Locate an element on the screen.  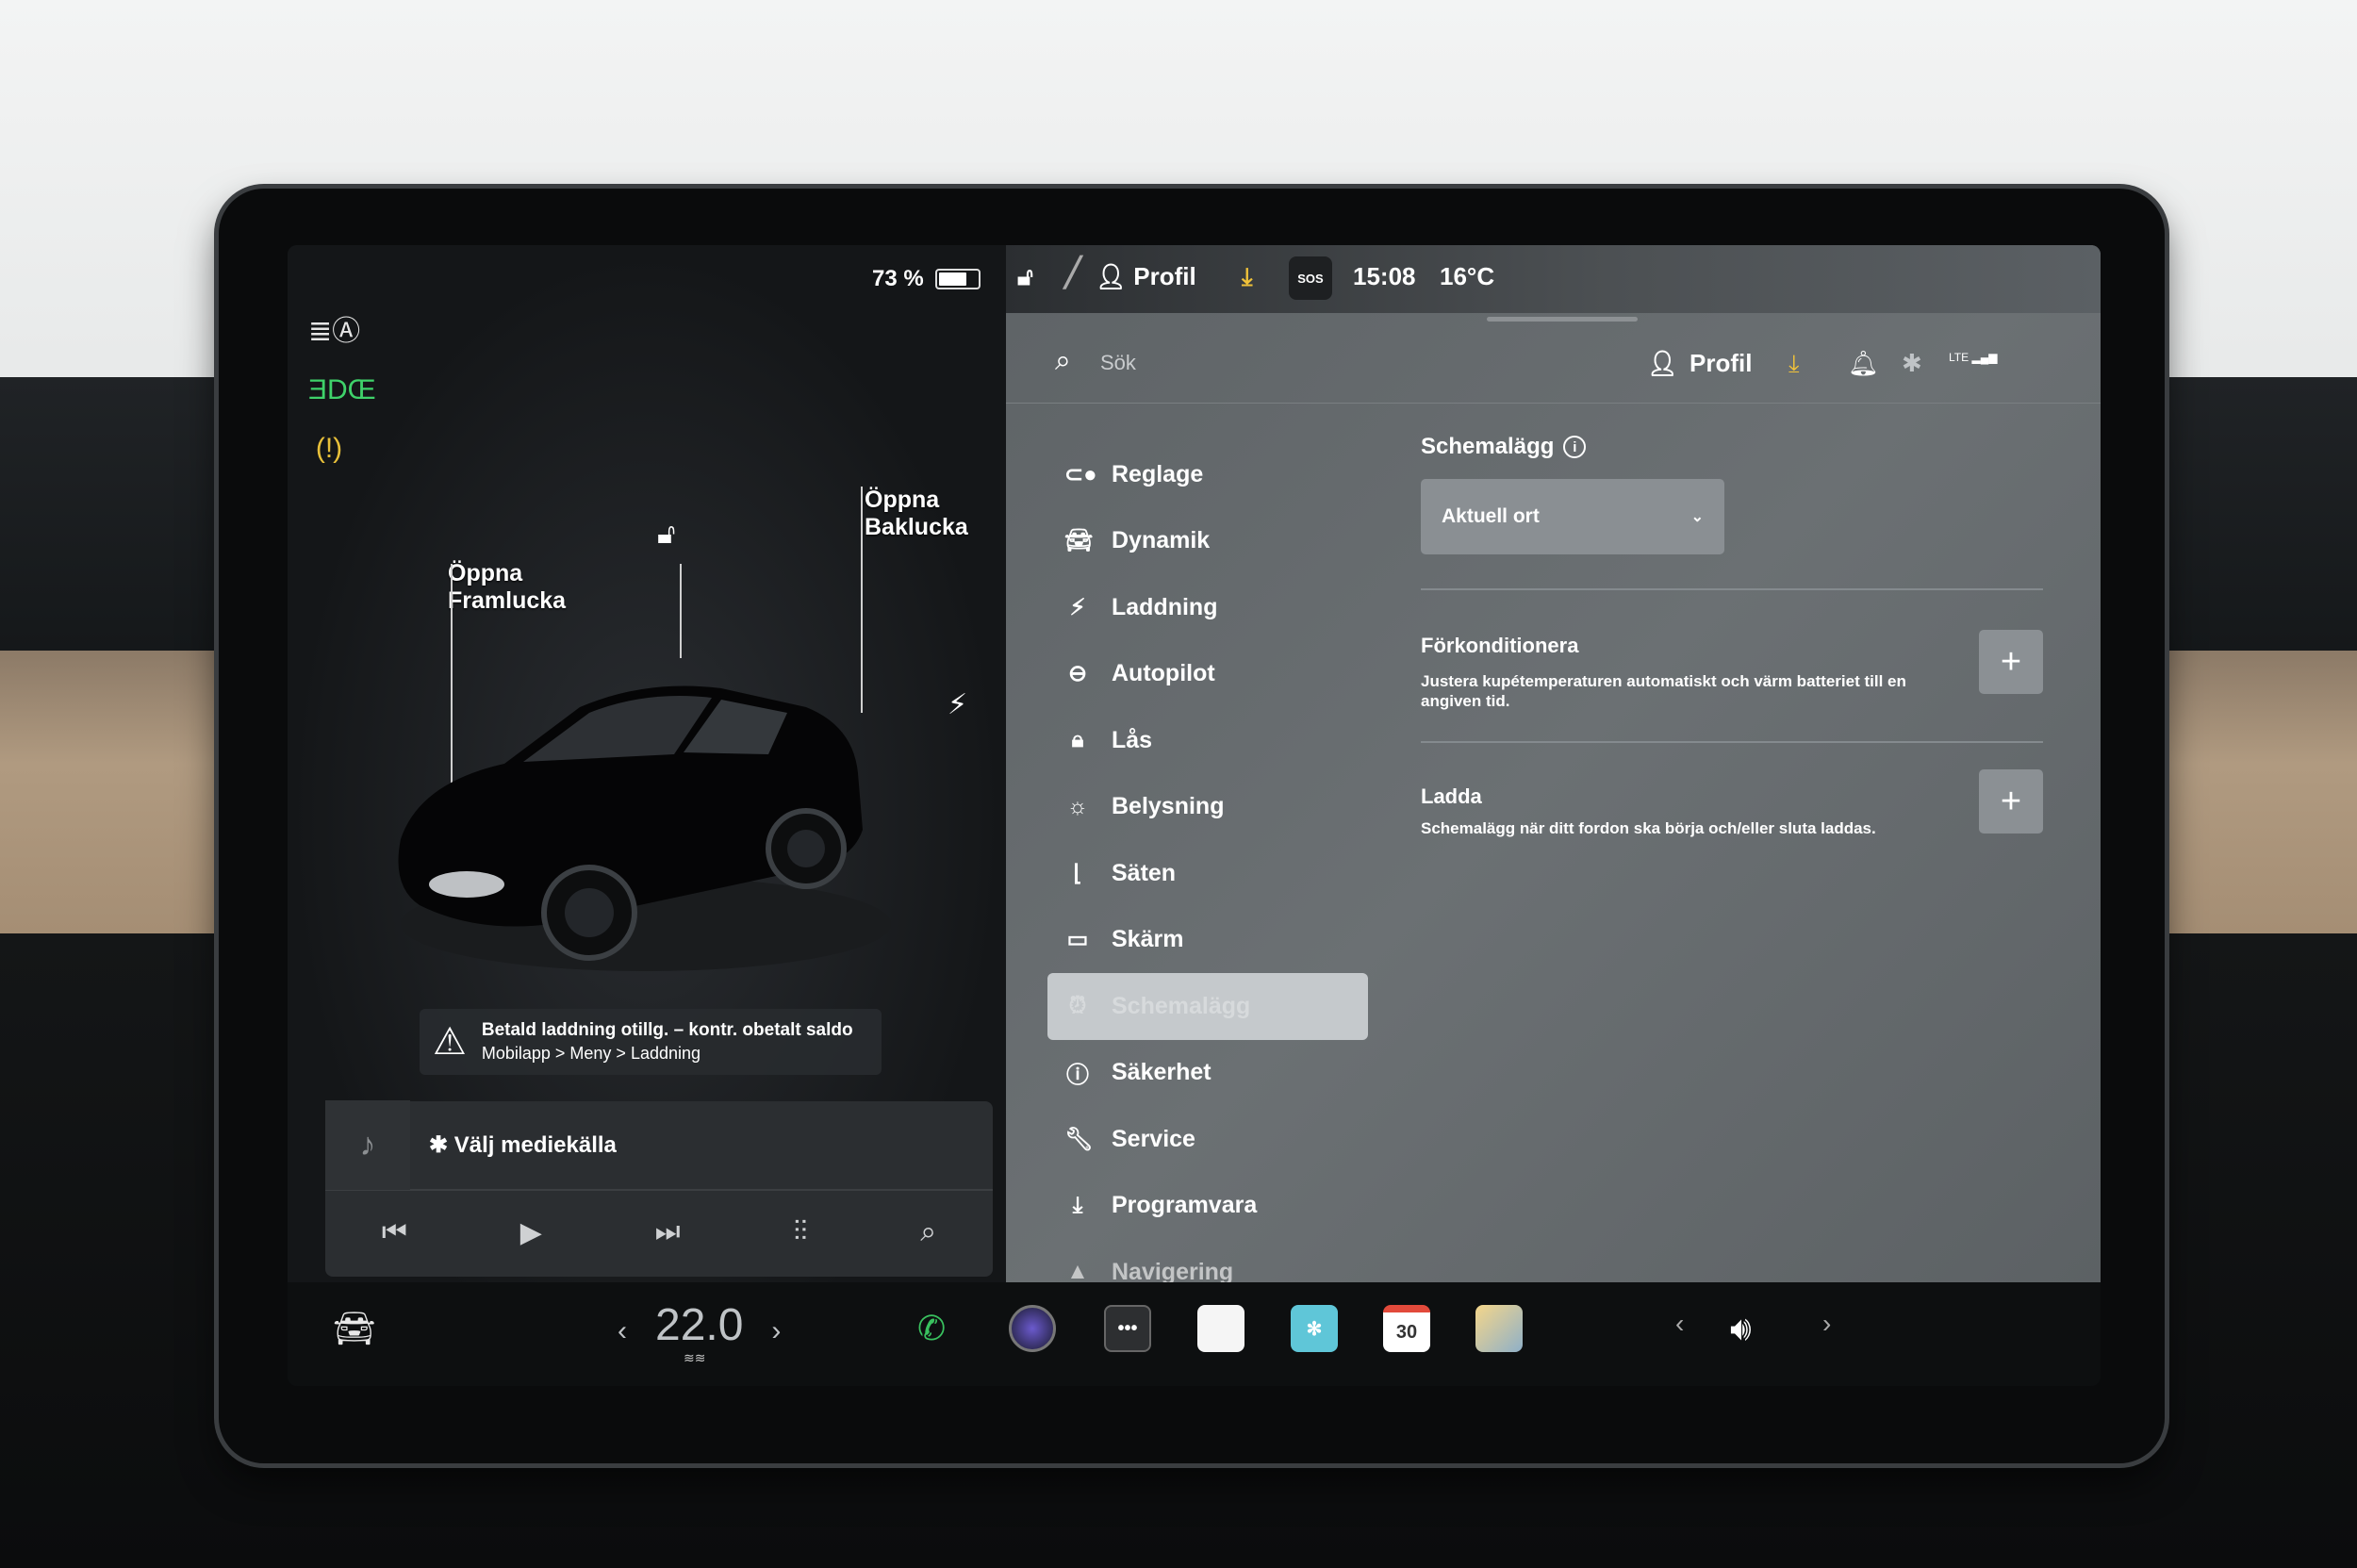
media-controls: ⏮ ▶ ⏭ ⫶⫶ ⌕ is located at coordinates (659, 1232).